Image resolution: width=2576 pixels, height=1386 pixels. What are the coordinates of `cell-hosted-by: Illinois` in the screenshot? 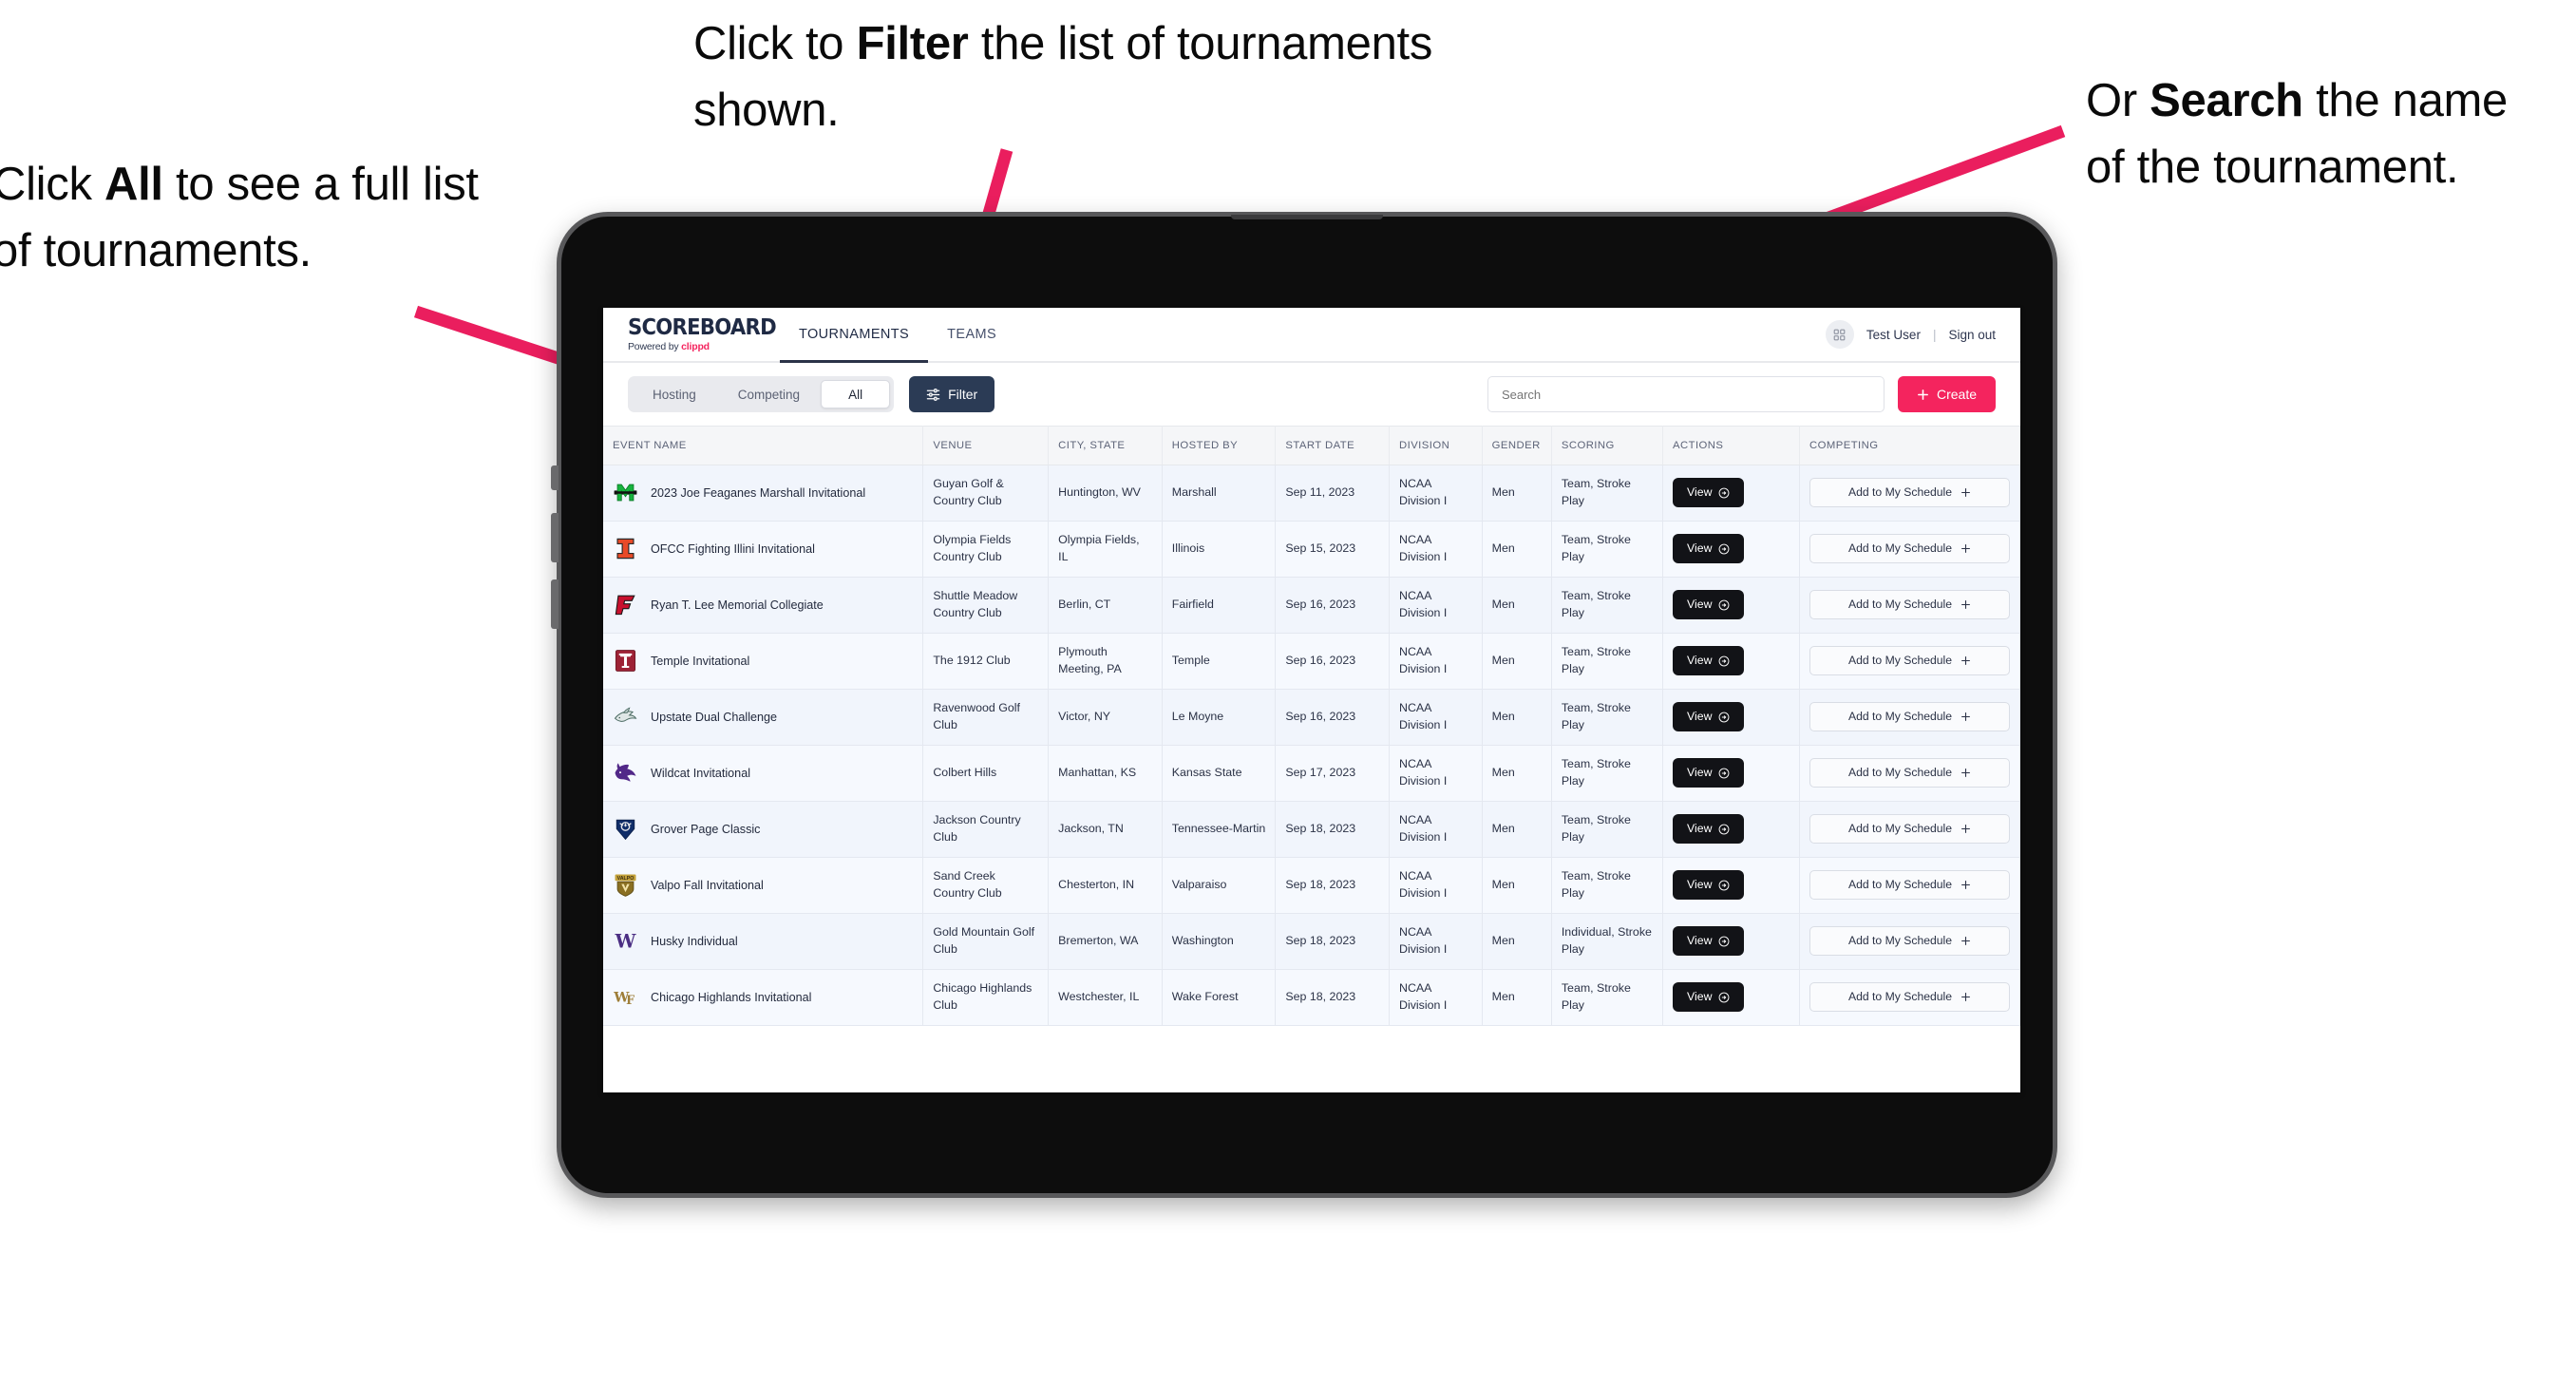 It's located at (1219, 549).